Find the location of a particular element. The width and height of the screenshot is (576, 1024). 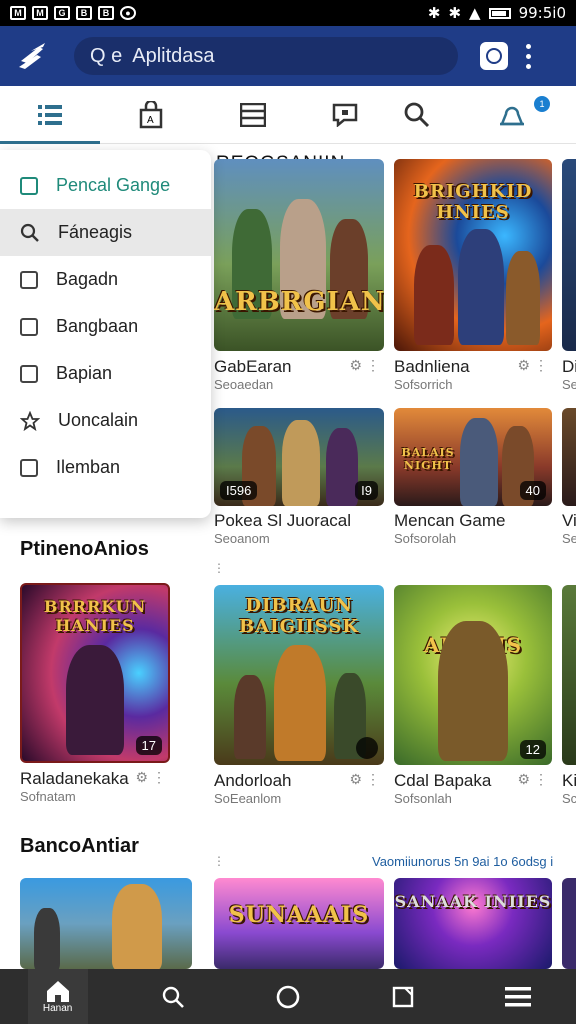

notification-icon is located at coordinates (512, 115).